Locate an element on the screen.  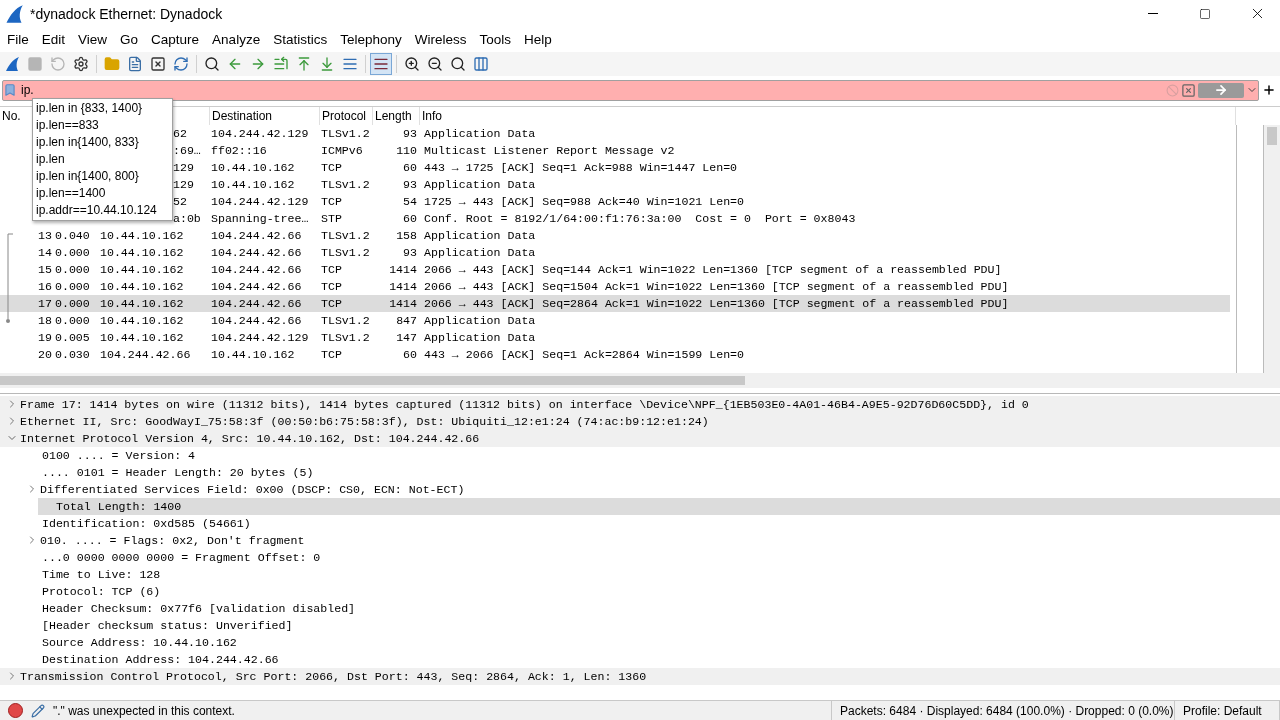
tree-row: .... 0101 = Header Length: 20 bytes (5) is located at coordinates (640, 472).